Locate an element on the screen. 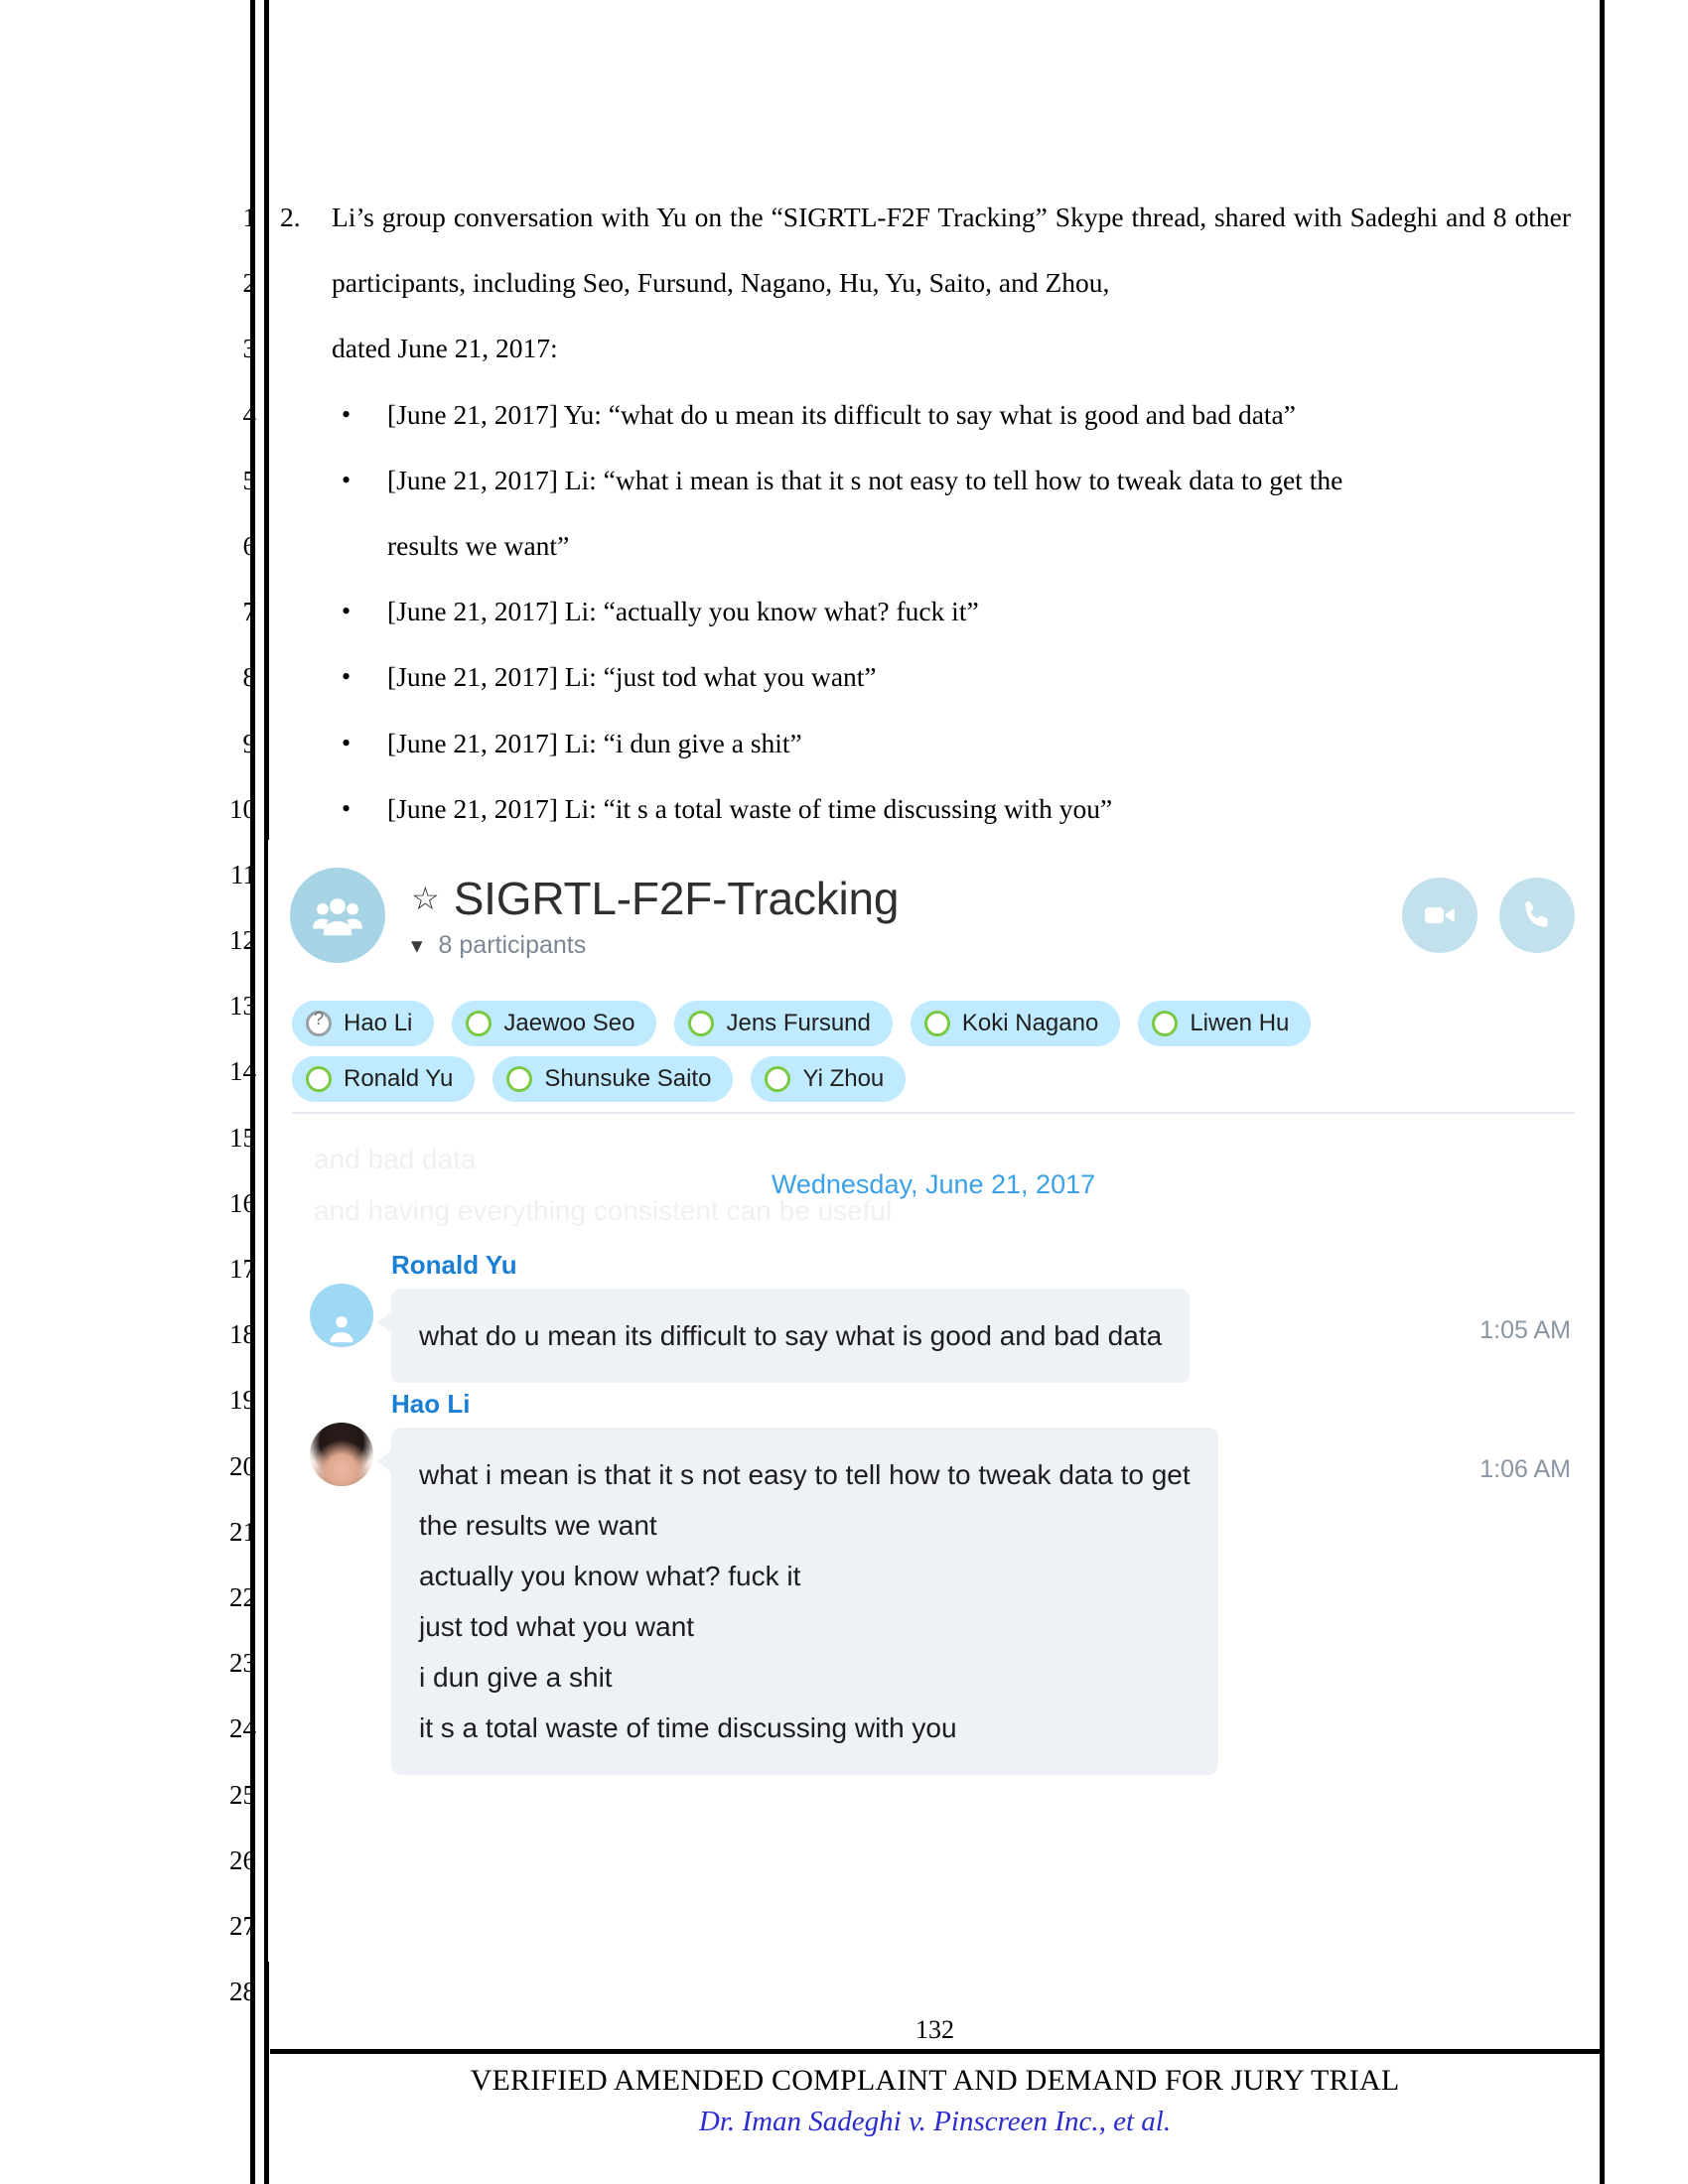 This screenshot has width=1688, height=2184. chevron-down-icon: ▾ is located at coordinates (417, 945).